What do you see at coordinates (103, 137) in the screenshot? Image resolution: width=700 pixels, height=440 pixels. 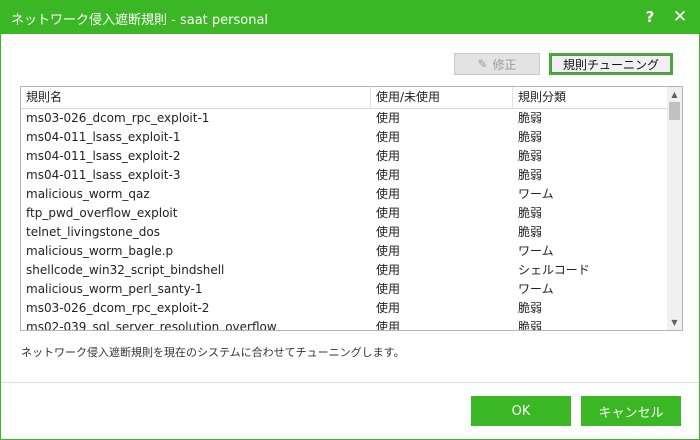 I see `rule-name-cell: ms04-011_lsass_exploit-1` at bounding box center [103, 137].